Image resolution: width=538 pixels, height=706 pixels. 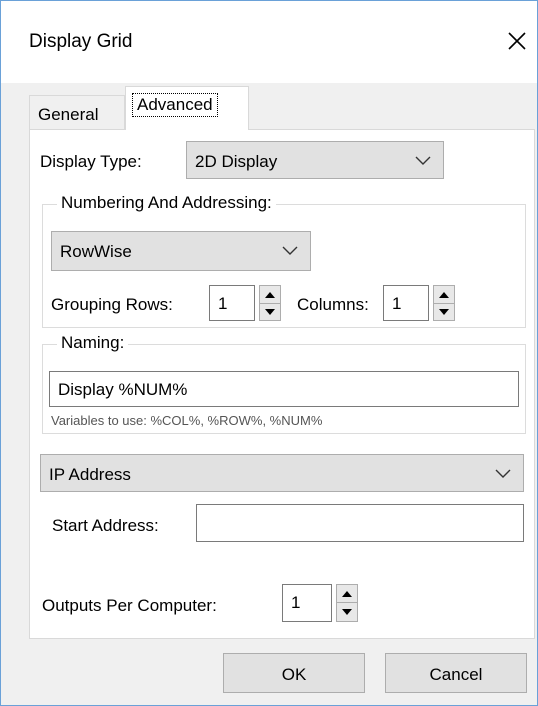 I want to click on cancel-button-label: Cancel, so click(x=456, y=674).